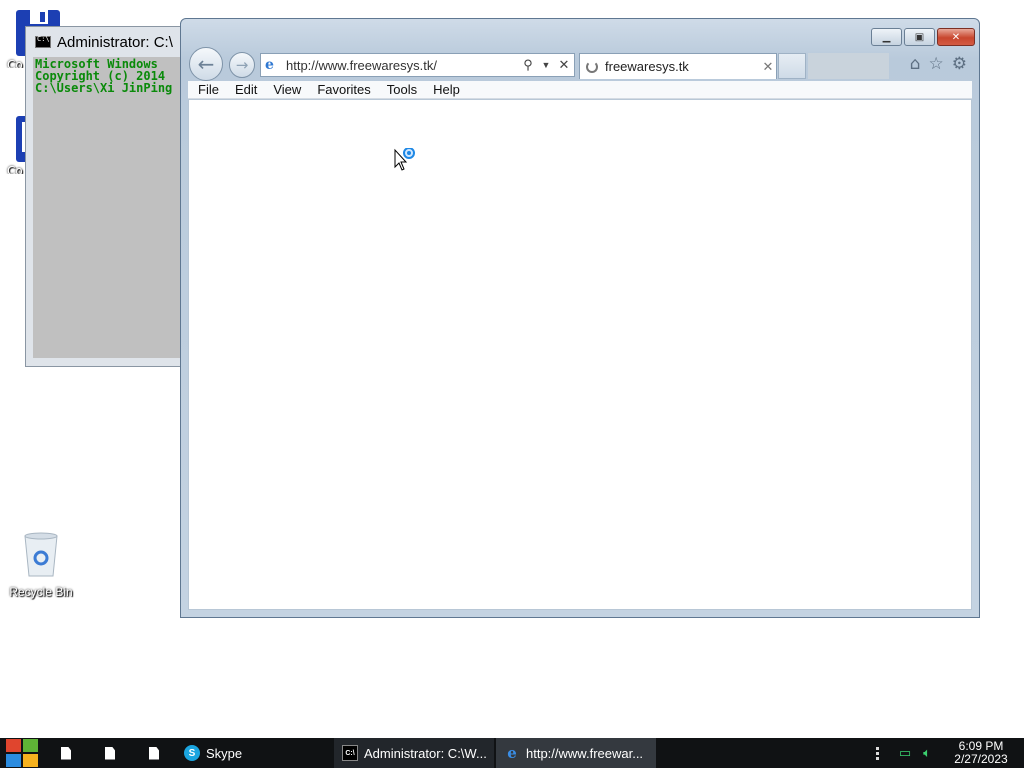 The height and width of the screenshot is (768, 1024). I want to click on menu-favorites: Favorites, so click(343, 89).